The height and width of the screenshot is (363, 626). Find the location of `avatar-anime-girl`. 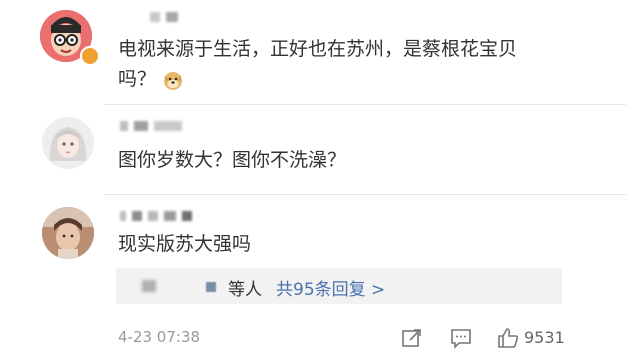

avatar-anime-girl is located at coordinates (68, 143).